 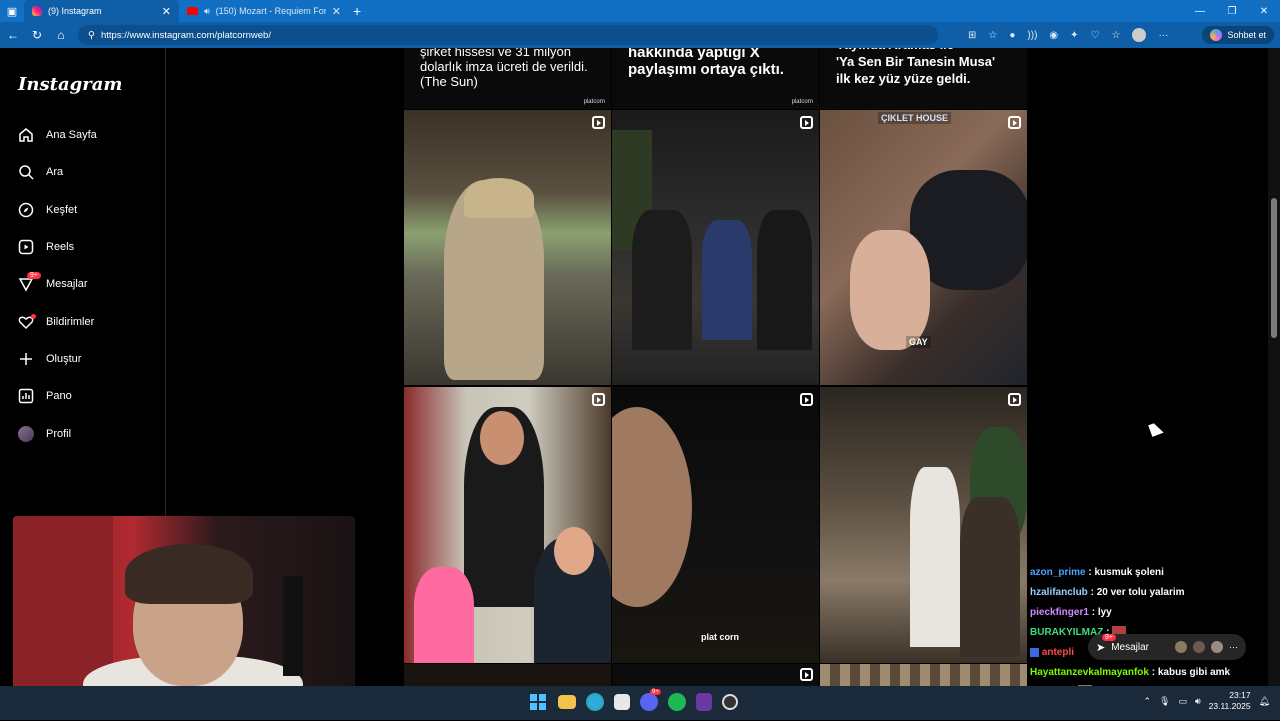 I want to click on chevron-up-icon: ⌃, so click(x=1147, y=701).